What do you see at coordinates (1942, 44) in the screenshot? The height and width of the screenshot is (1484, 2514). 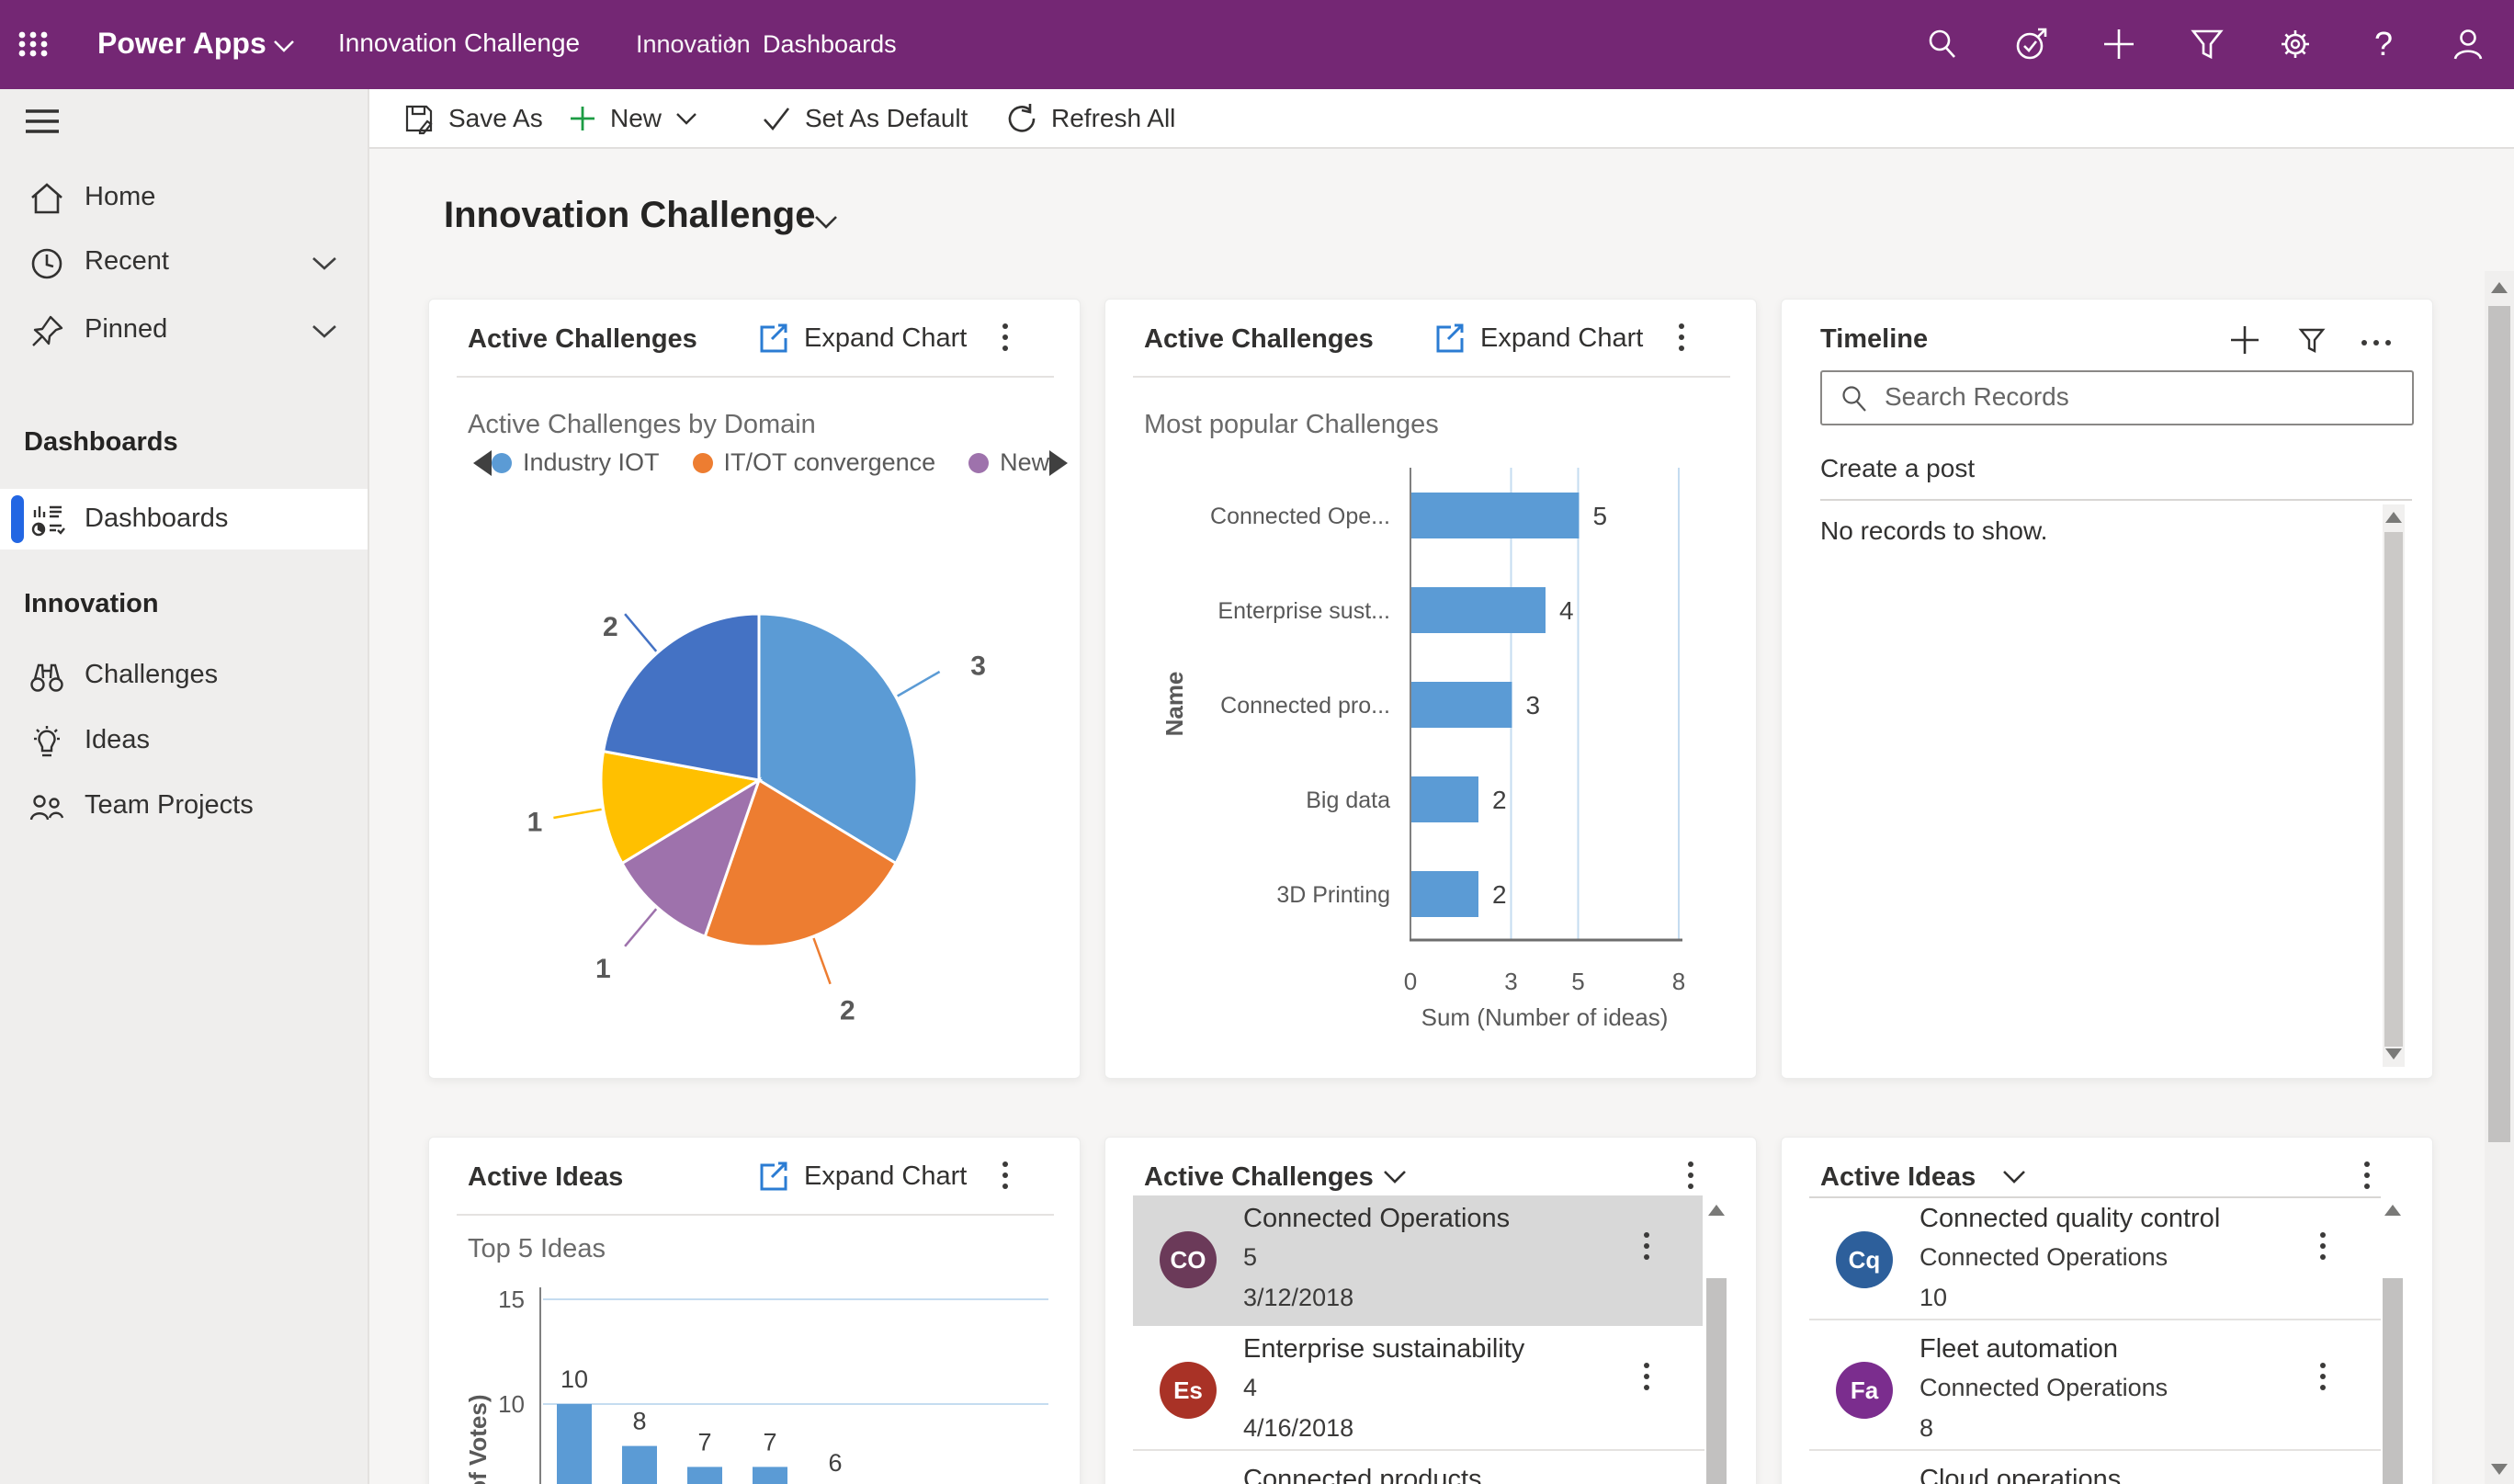 I see `search-icon` at bounding box center [1942, 44].